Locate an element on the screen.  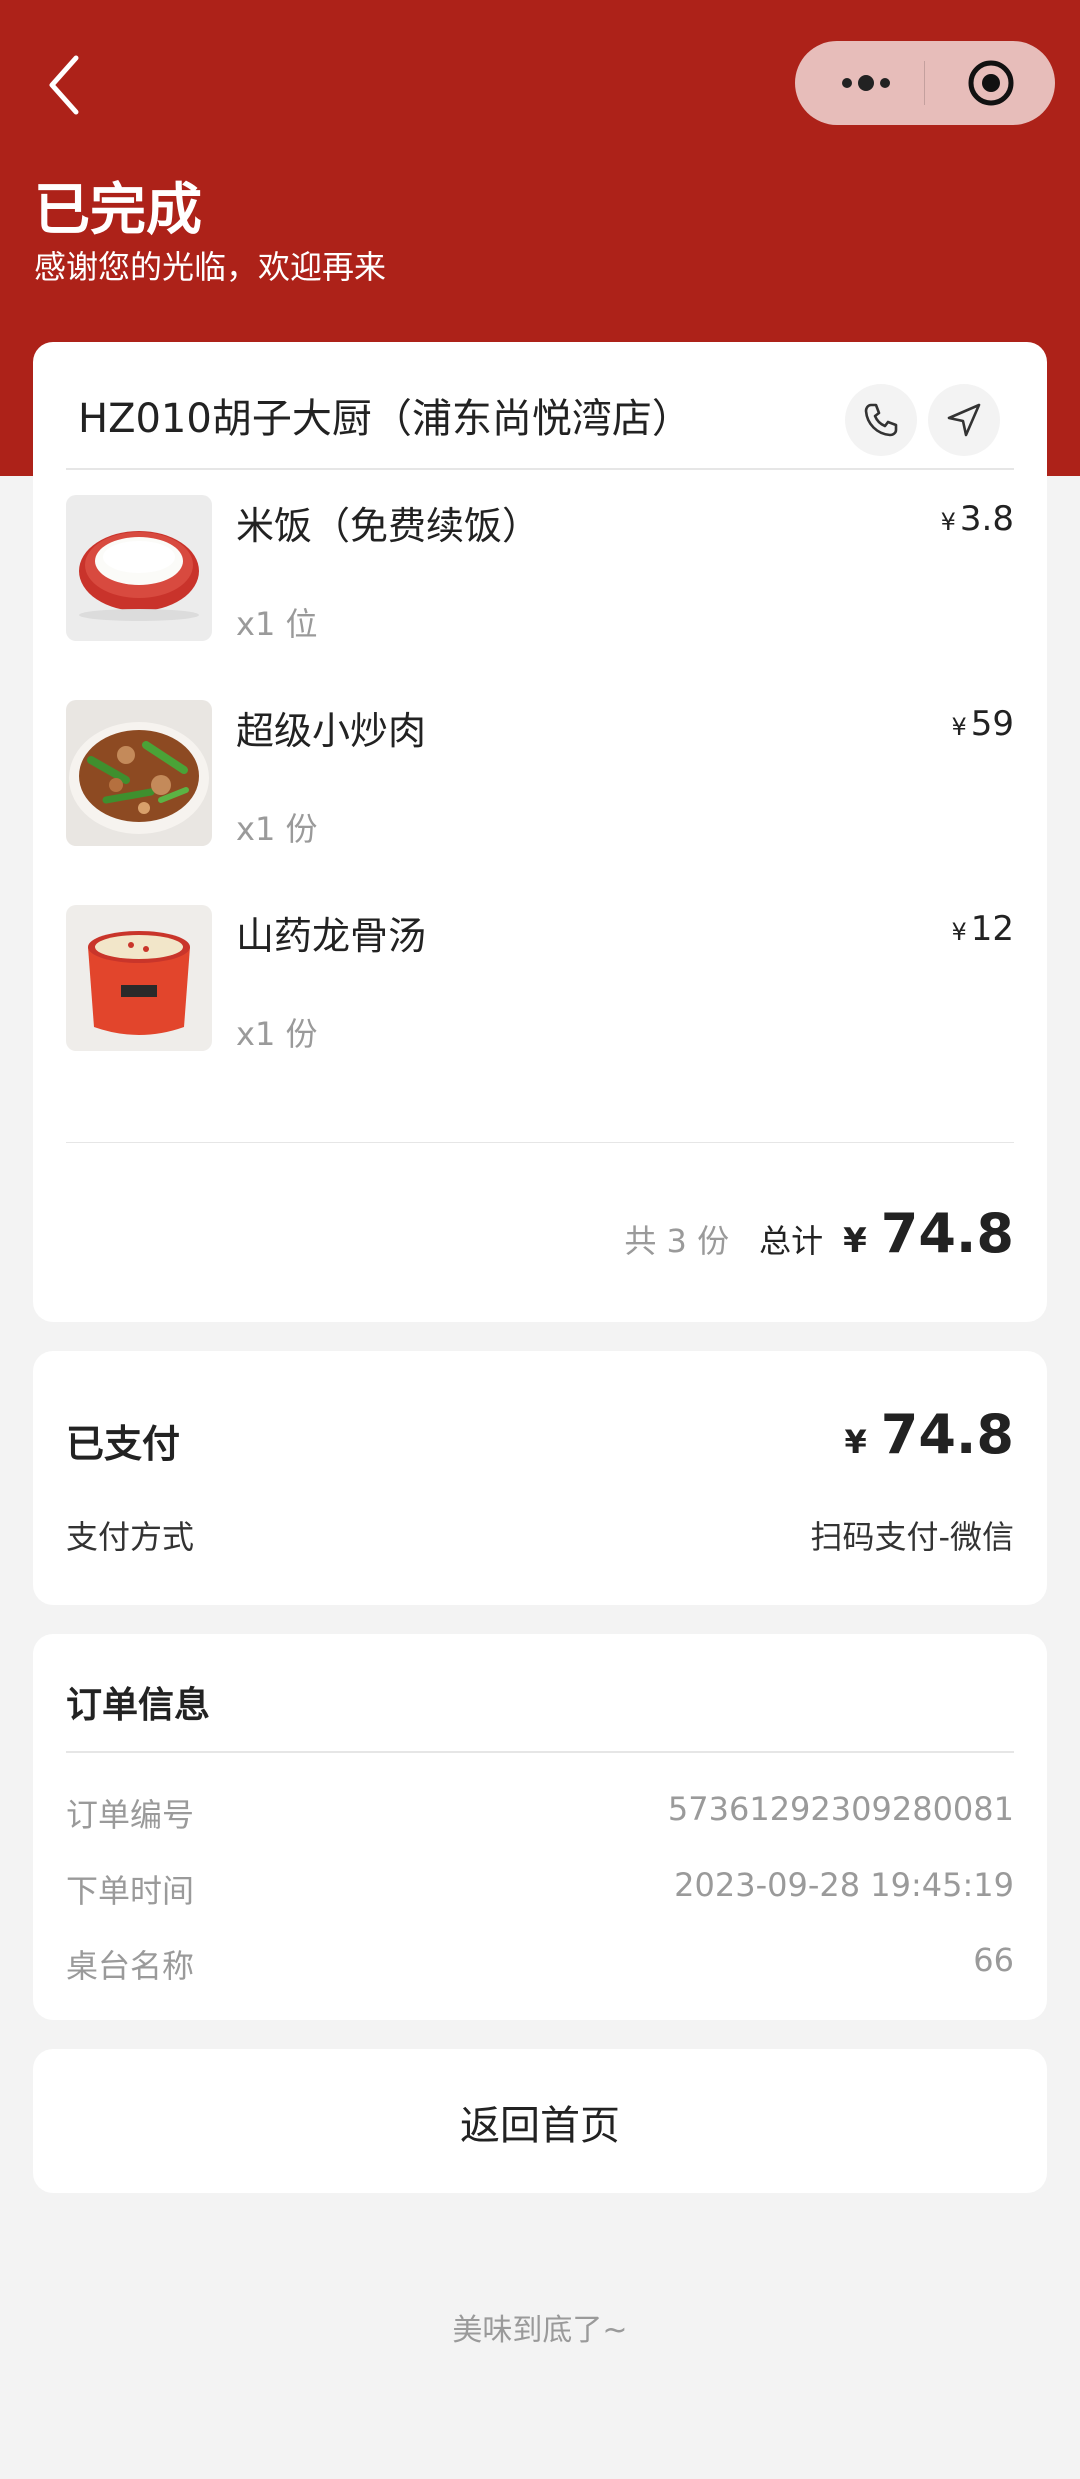
paid-amount-value: 74.8 is located at coordinates (947, 1434).